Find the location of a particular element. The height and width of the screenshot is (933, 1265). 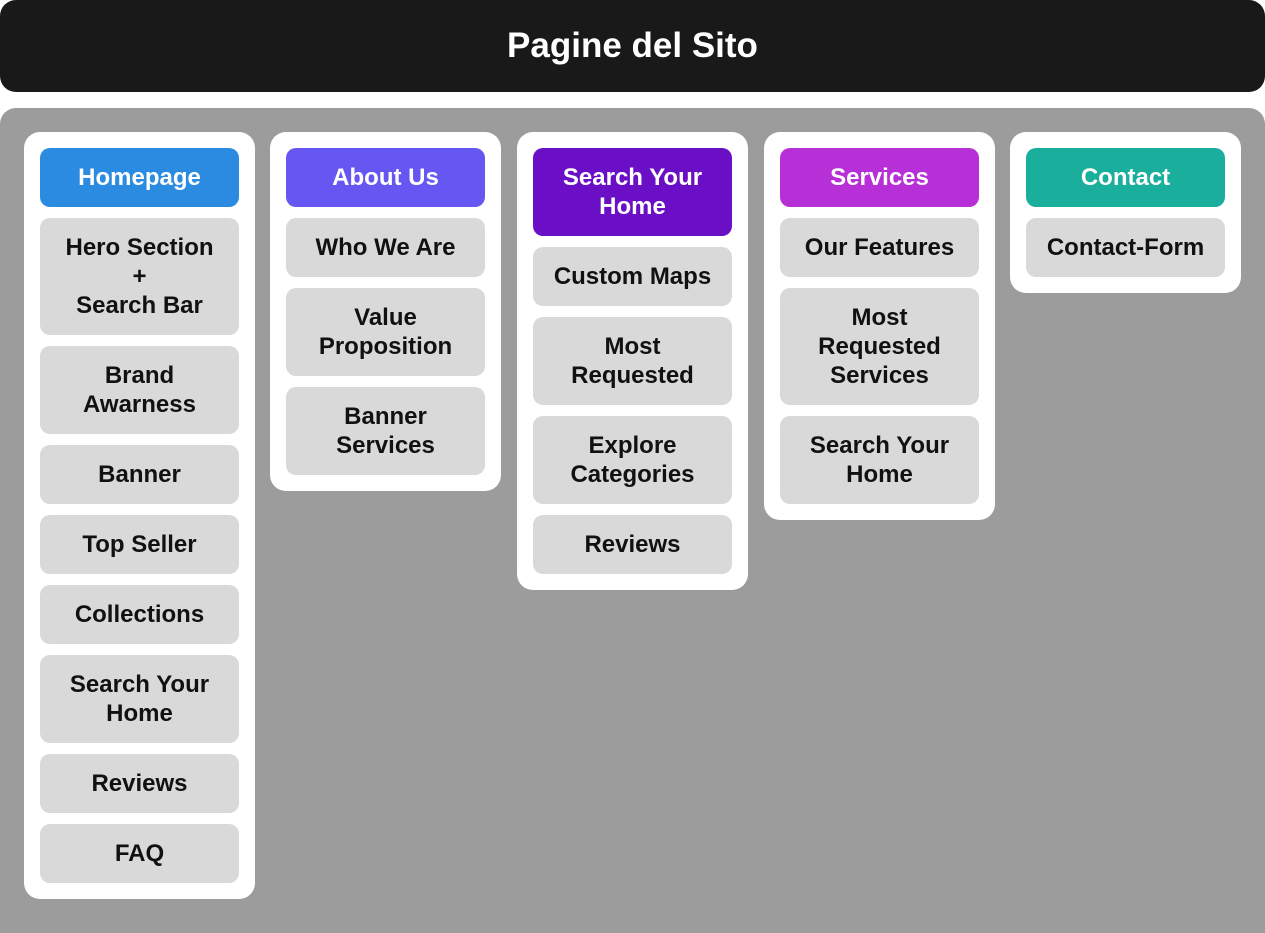

page-section-item: Our Features is located at coordinates (879, 247).